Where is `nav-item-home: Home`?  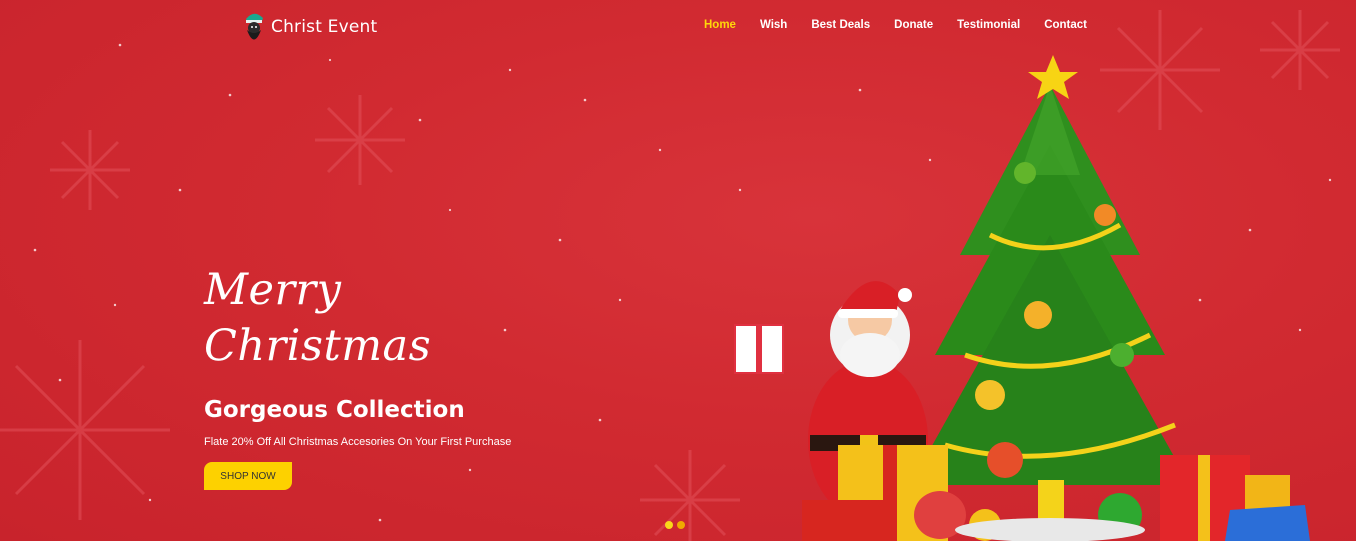 nav-item-home: Home is located at coordinates (720, 25).